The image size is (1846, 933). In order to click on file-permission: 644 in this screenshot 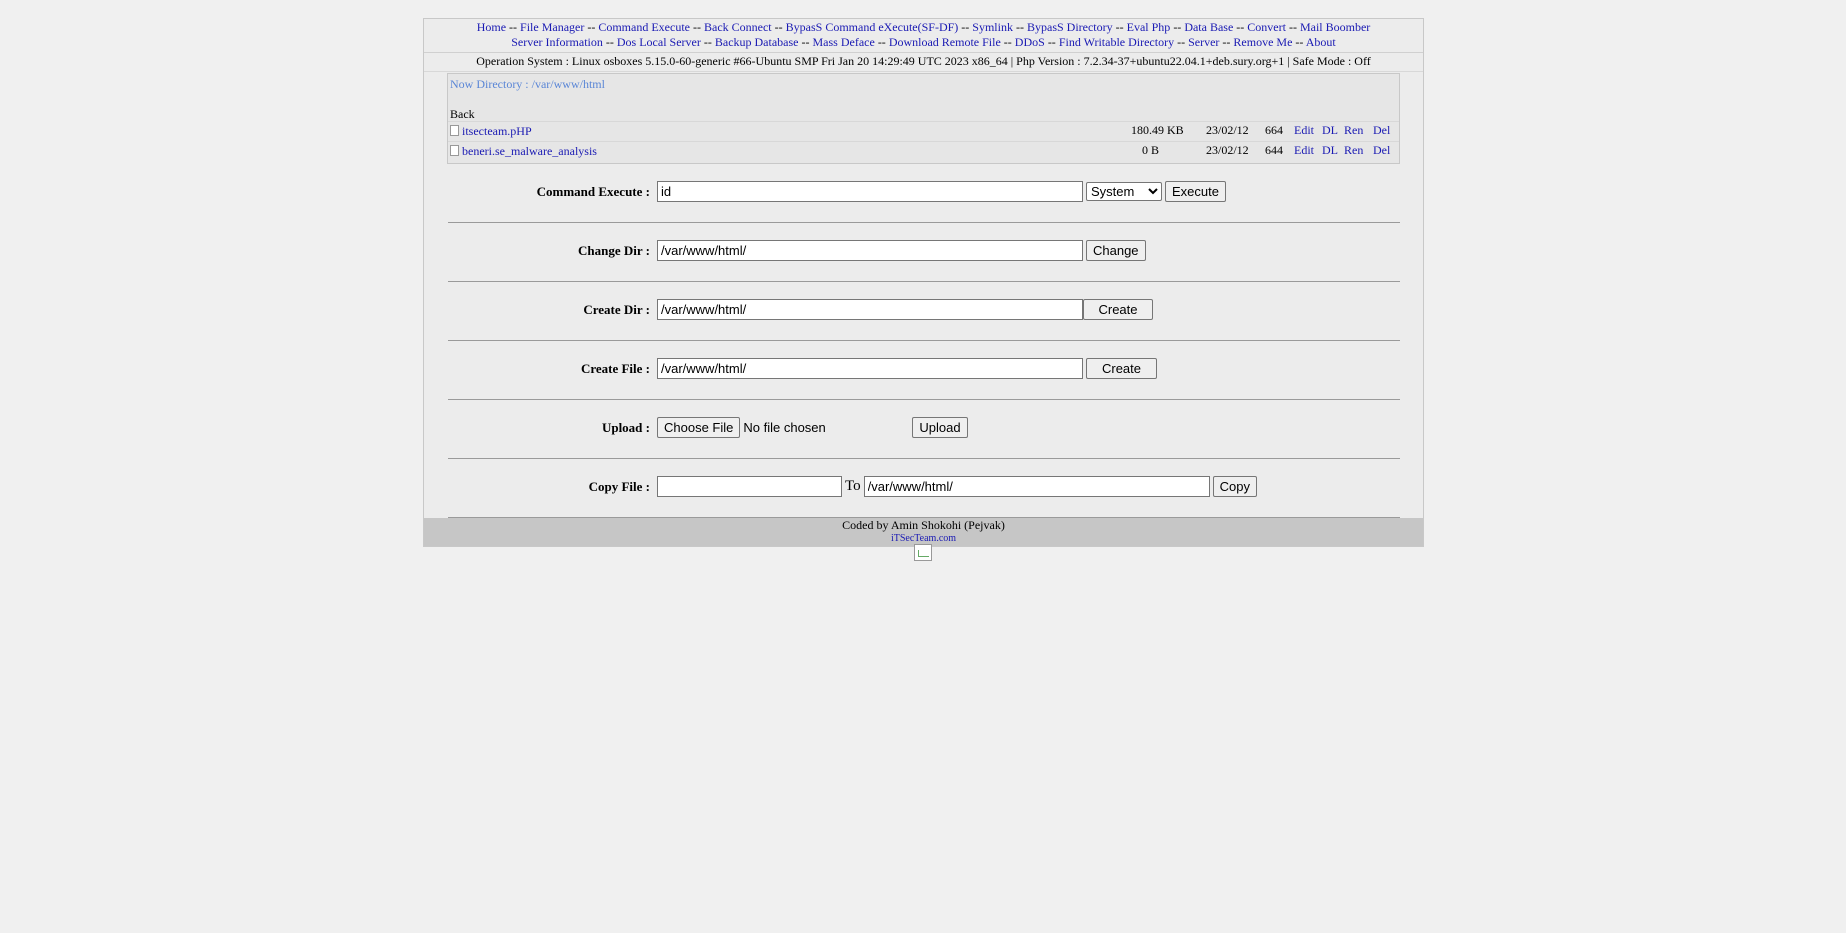, I will do `click(1274, 150)`.